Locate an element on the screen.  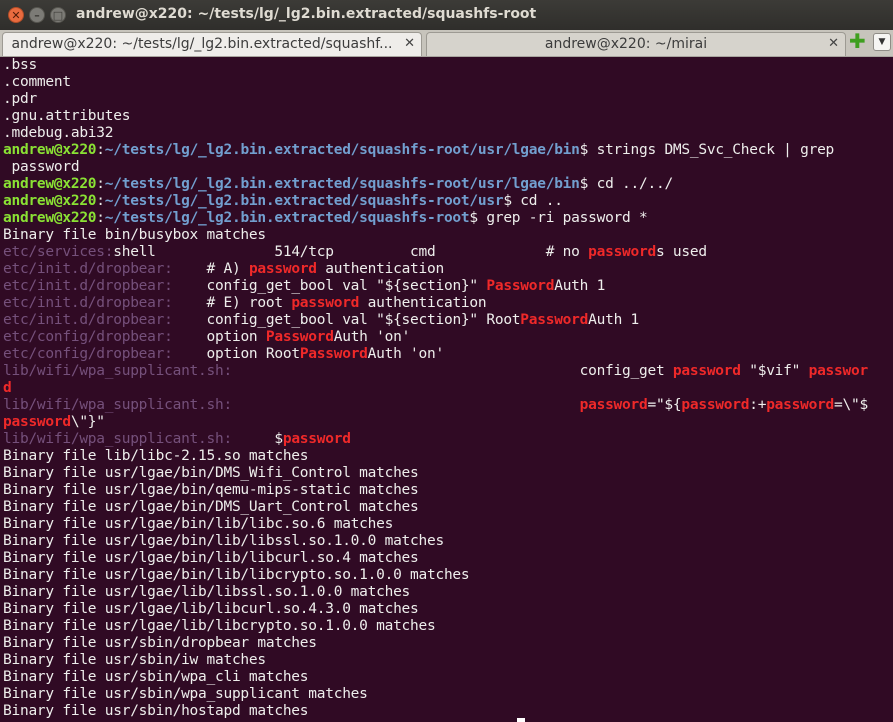
terminal-text: Binary file lib/libc-2.15.so matches is located at coordinates (156, 456).